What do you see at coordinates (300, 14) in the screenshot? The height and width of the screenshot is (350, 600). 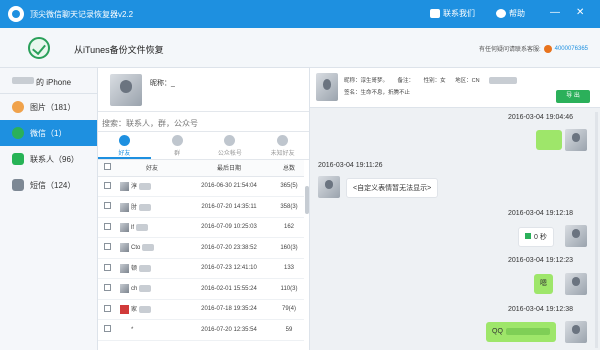 I see `title-bar: 顶尖微信聊天记录恢复器v2.2 联系我们 帮助 — ✕` at bounding box center [300, 14].